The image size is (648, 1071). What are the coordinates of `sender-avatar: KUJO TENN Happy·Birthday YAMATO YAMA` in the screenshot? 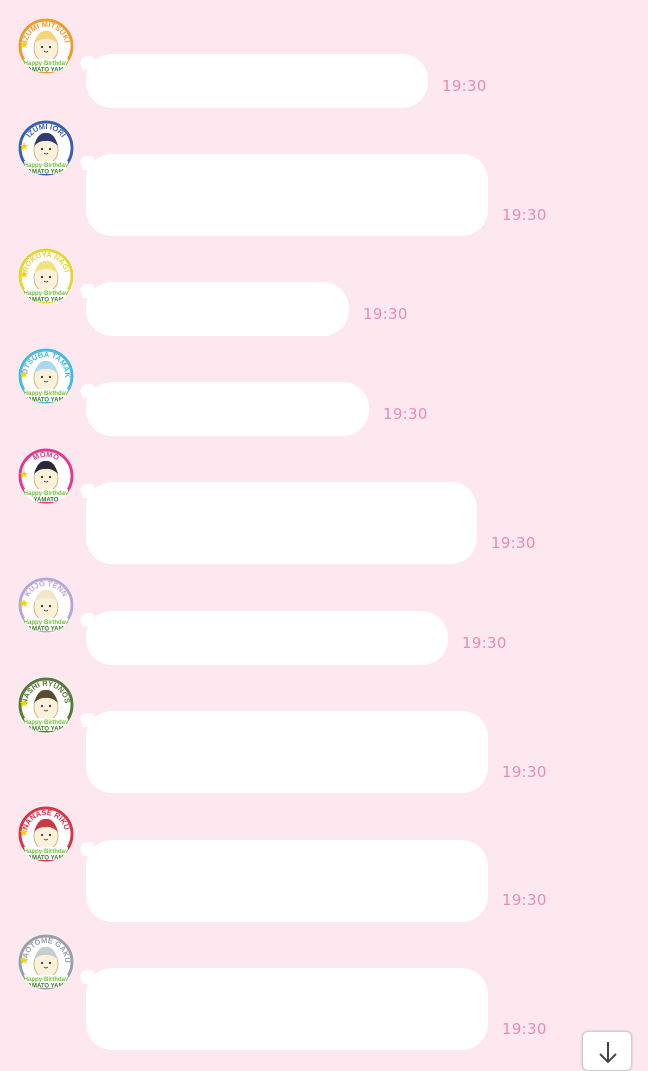 It's located at (46, 605).